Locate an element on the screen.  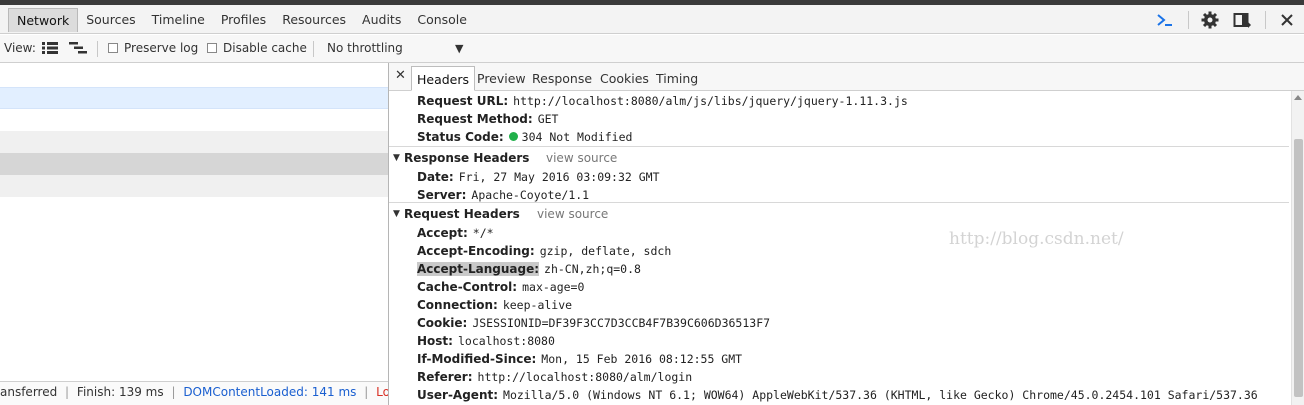
close-icon is located at coordinates (1287, 20).